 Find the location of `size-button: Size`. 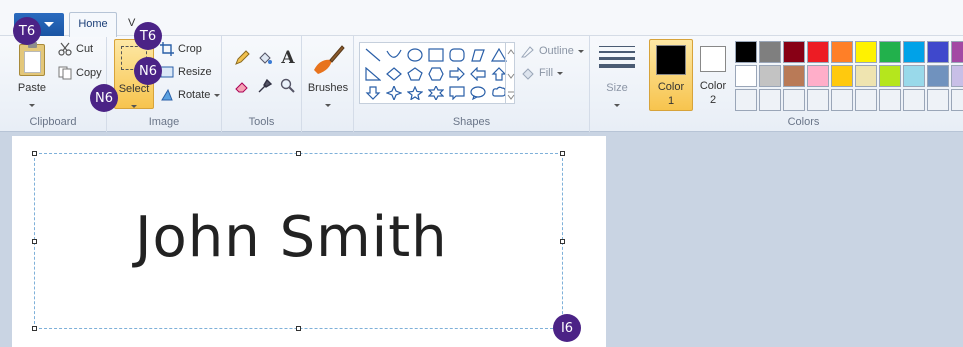

size-button: Size is located at coordinates (617, 75).